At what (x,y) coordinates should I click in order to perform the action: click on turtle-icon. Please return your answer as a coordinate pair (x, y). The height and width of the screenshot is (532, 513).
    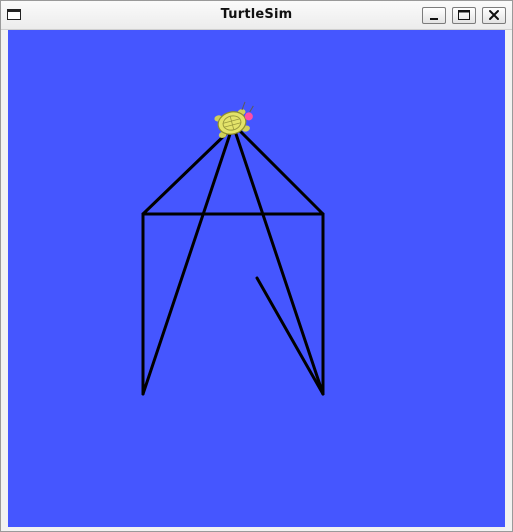
    Looking at the image, I should click on (234, 119).